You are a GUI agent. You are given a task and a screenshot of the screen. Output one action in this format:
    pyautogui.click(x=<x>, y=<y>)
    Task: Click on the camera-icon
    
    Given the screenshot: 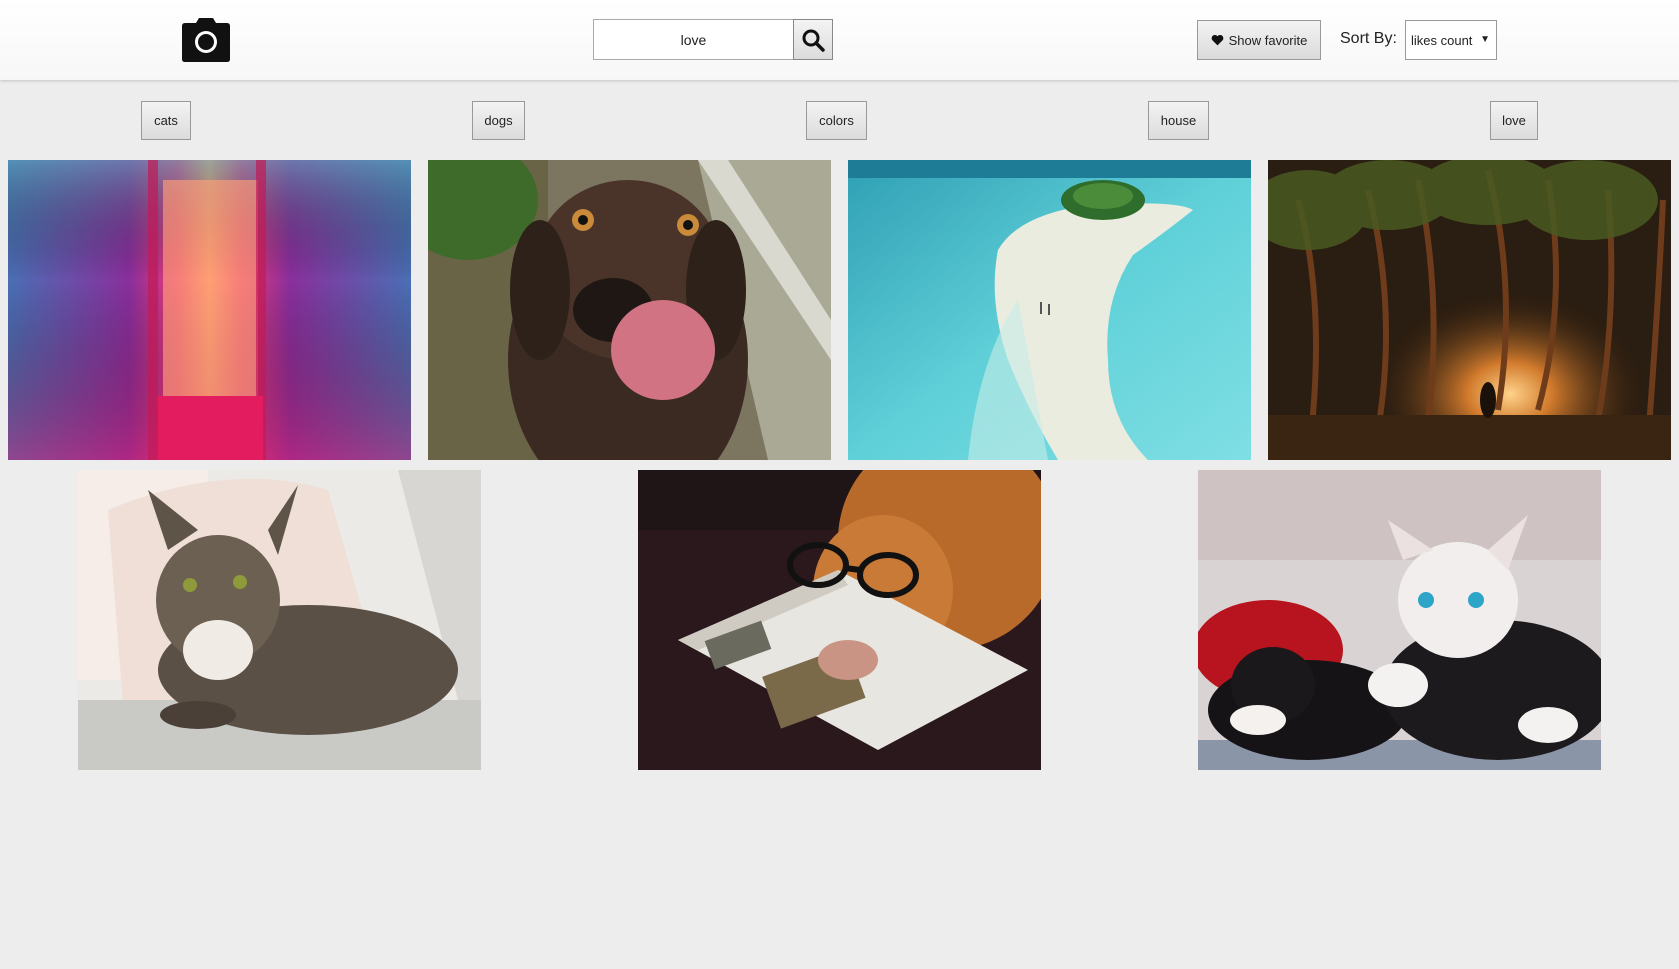 What is the action you would take?
    pyautogui.click(x=206, y=39)
    